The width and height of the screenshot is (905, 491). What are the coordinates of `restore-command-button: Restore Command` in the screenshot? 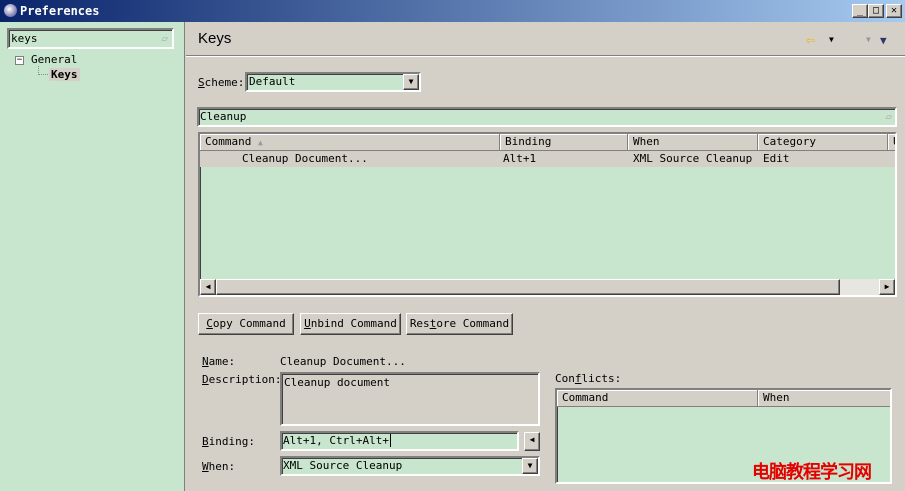 It's located at (459, 324).